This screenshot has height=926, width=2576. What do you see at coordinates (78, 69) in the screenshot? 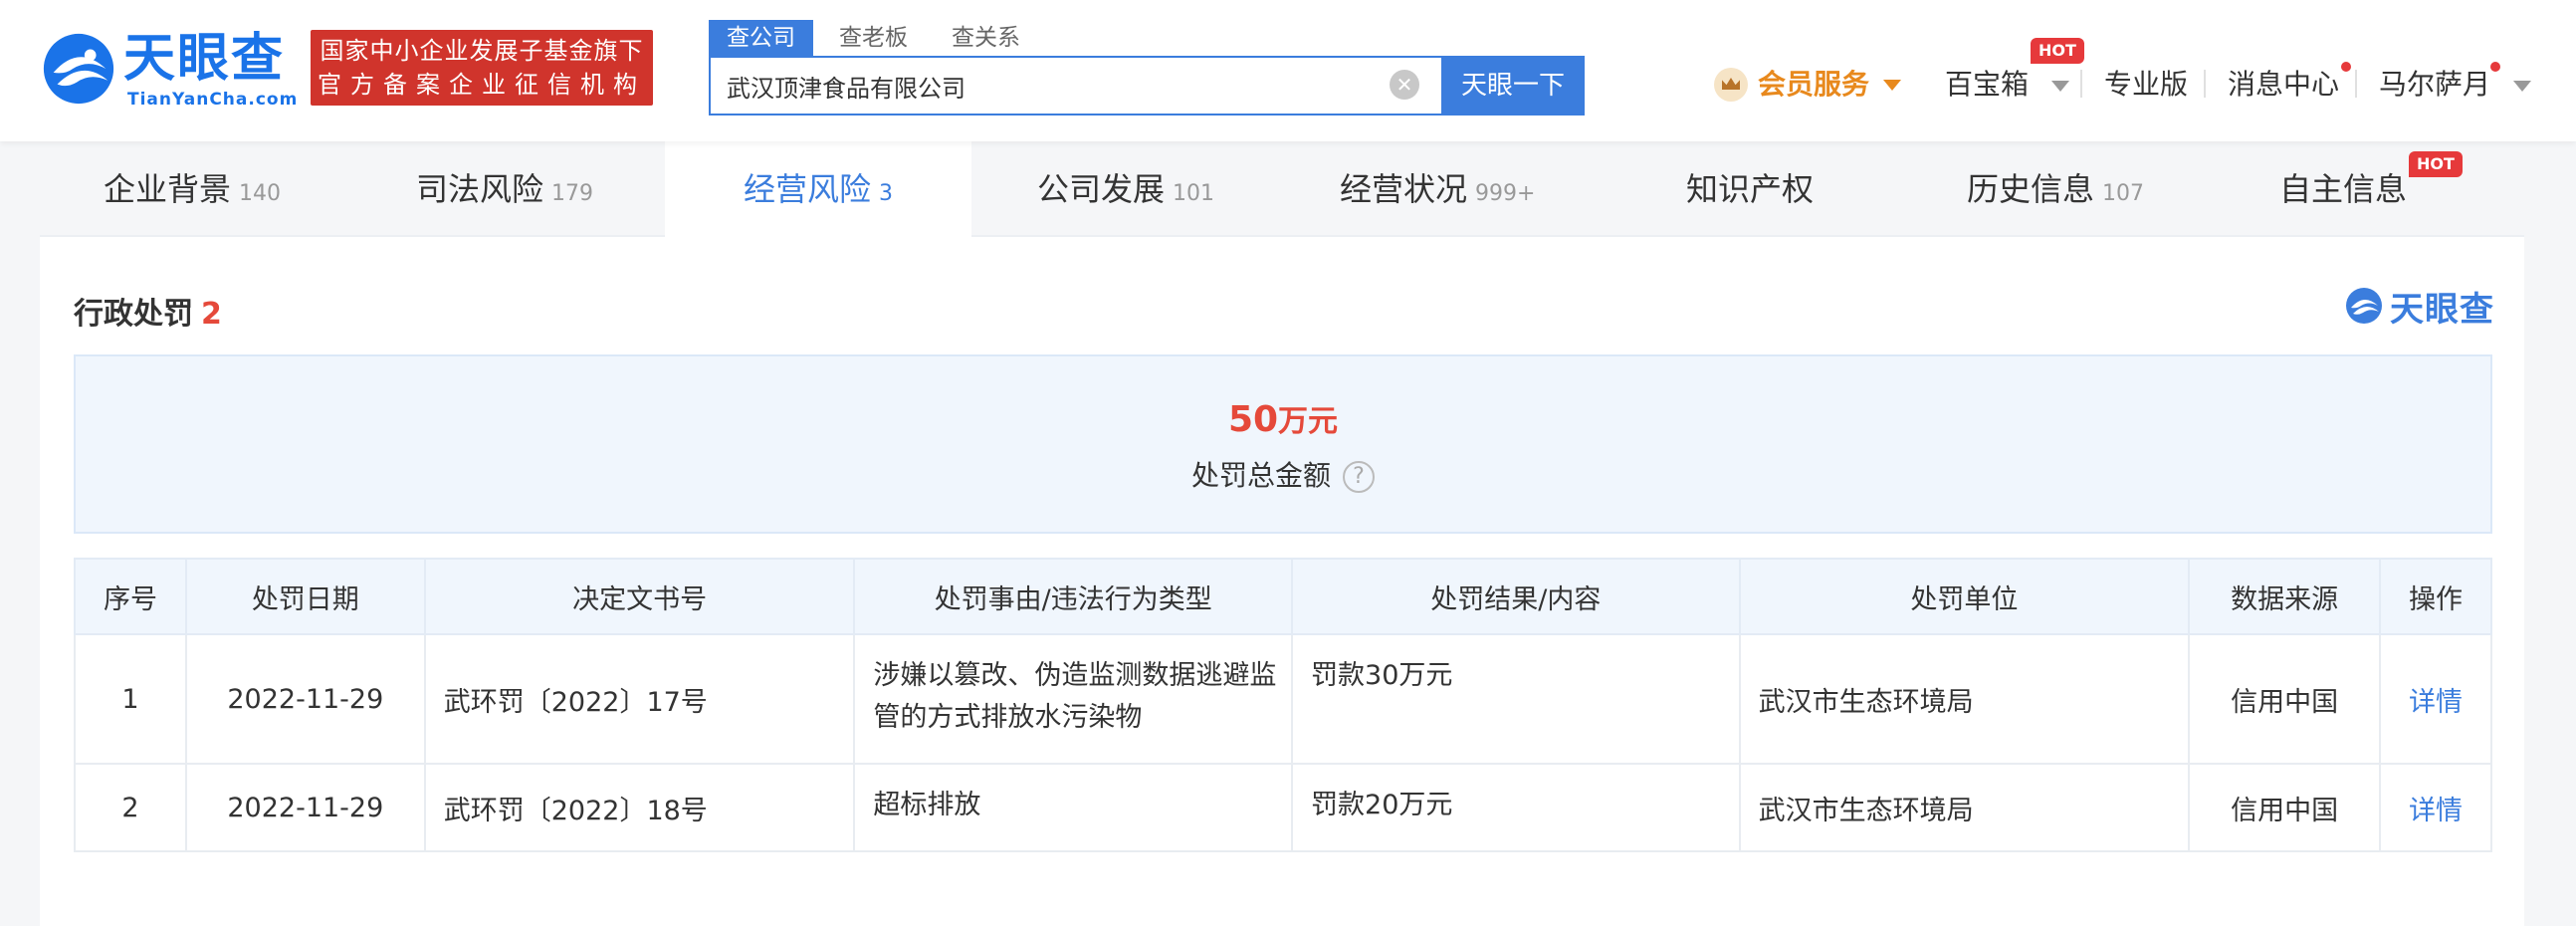
I see `eye-logo-icon` at bounding box center [78, 69].